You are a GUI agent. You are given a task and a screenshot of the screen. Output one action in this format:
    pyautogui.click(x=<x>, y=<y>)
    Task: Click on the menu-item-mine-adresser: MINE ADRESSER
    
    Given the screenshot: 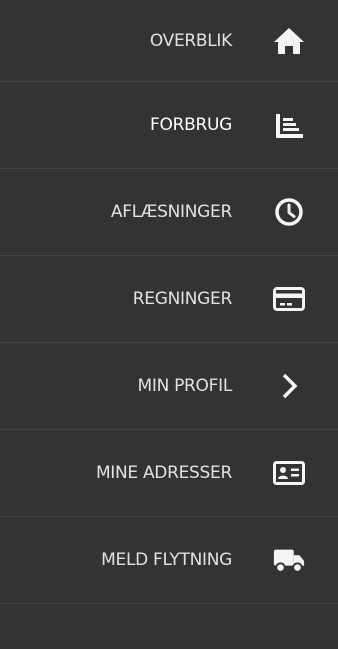 What is the action you would take?
    pyautogui.click(x=169, y=473)
    